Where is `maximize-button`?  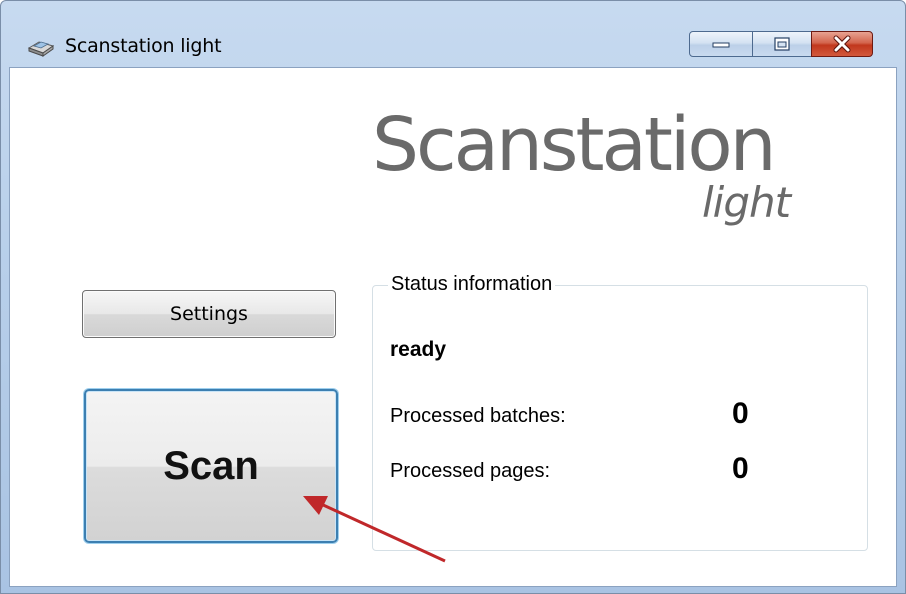 maximize-button is located at coordinates (782, 44).